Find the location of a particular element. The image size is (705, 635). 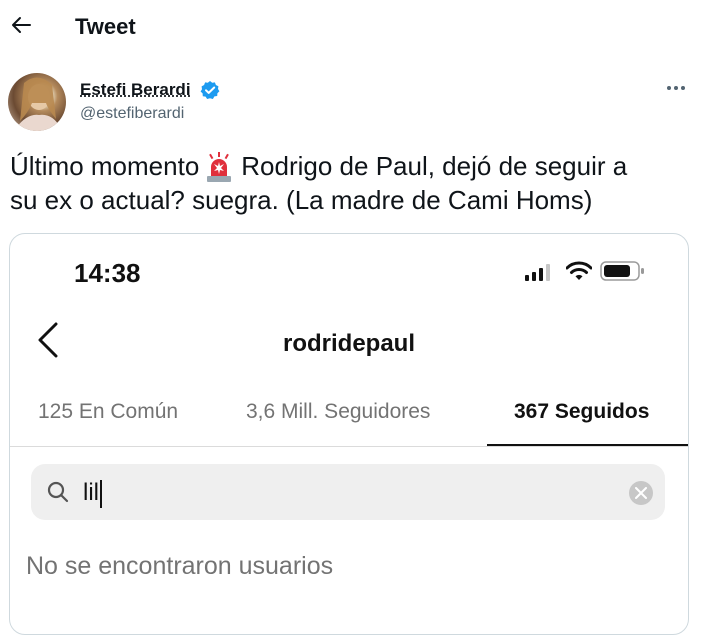

tweet-text-line1-start: Último momento is located at coordinates (105, 166).